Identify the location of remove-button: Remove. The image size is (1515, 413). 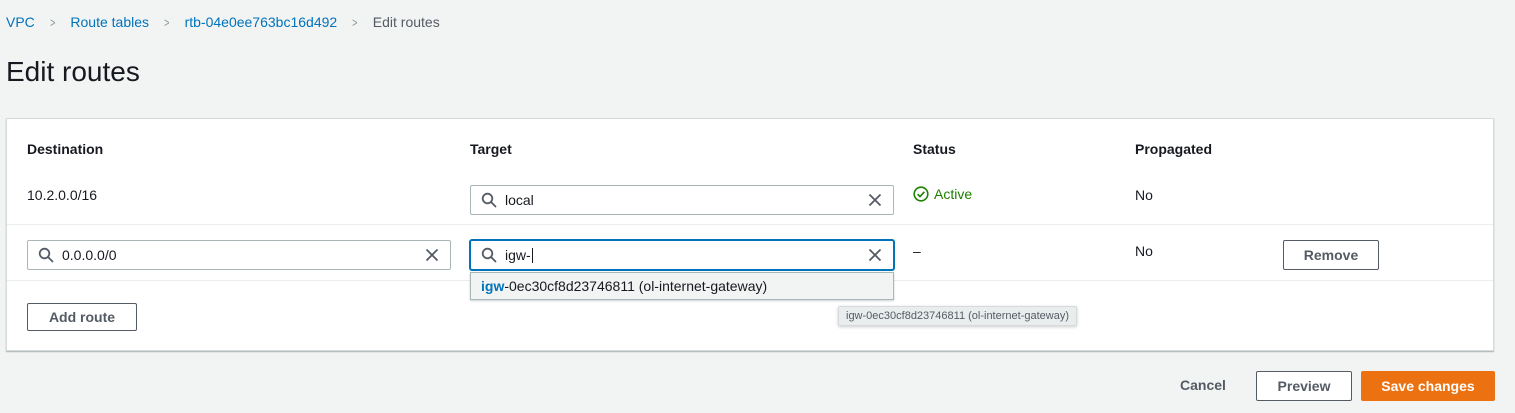
(1331, 255).